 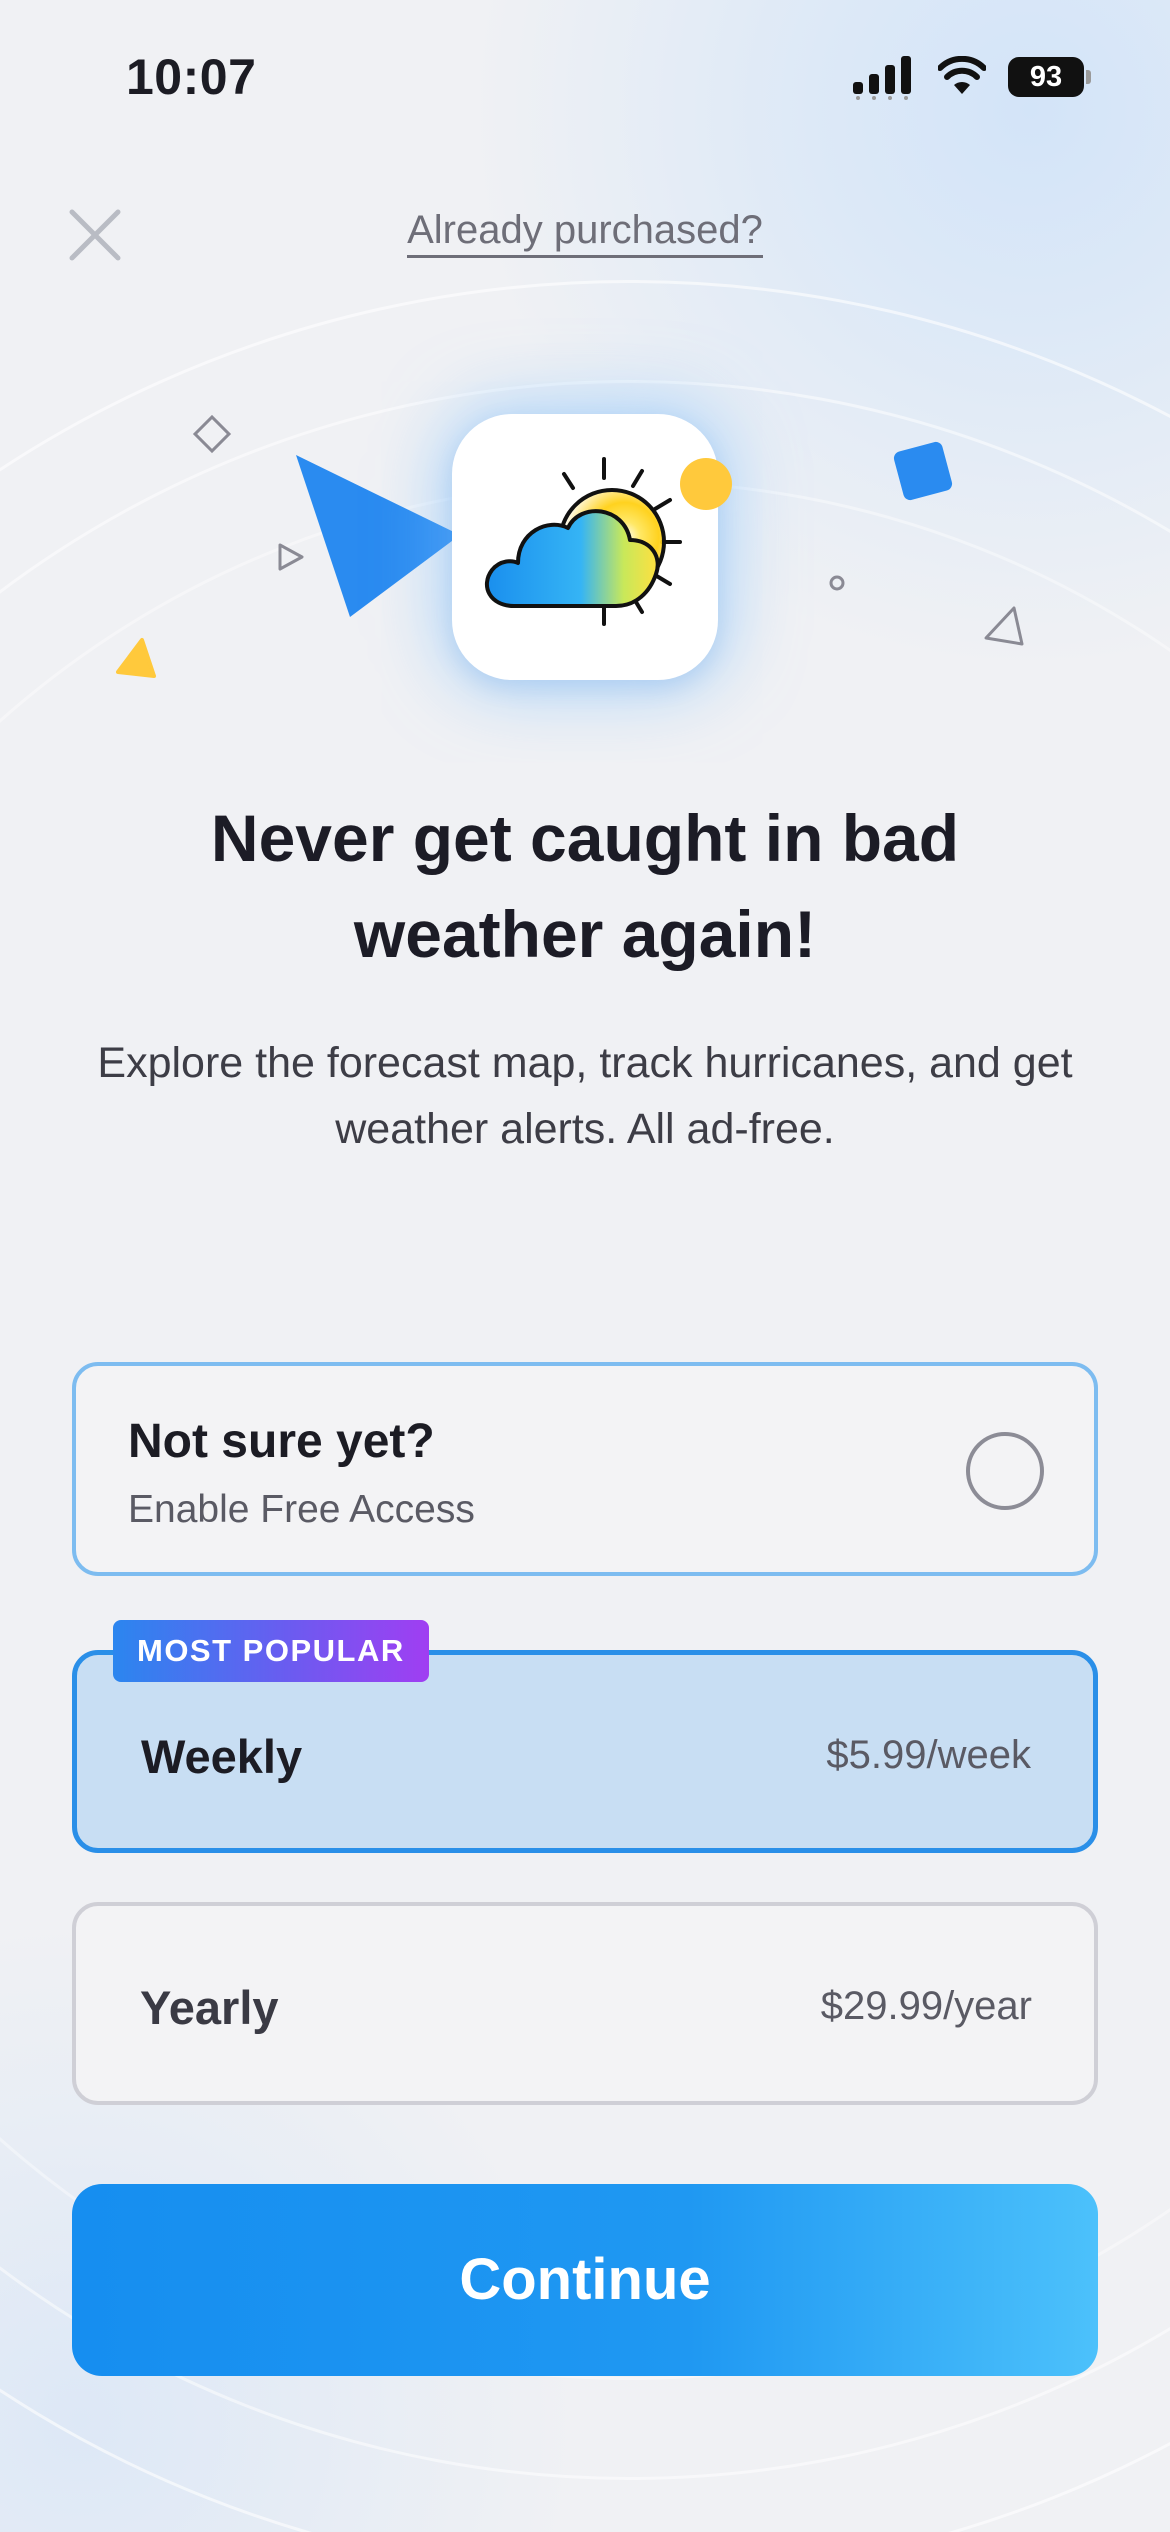 I want to click on blue-square-shape, so click(x=923, y=471).